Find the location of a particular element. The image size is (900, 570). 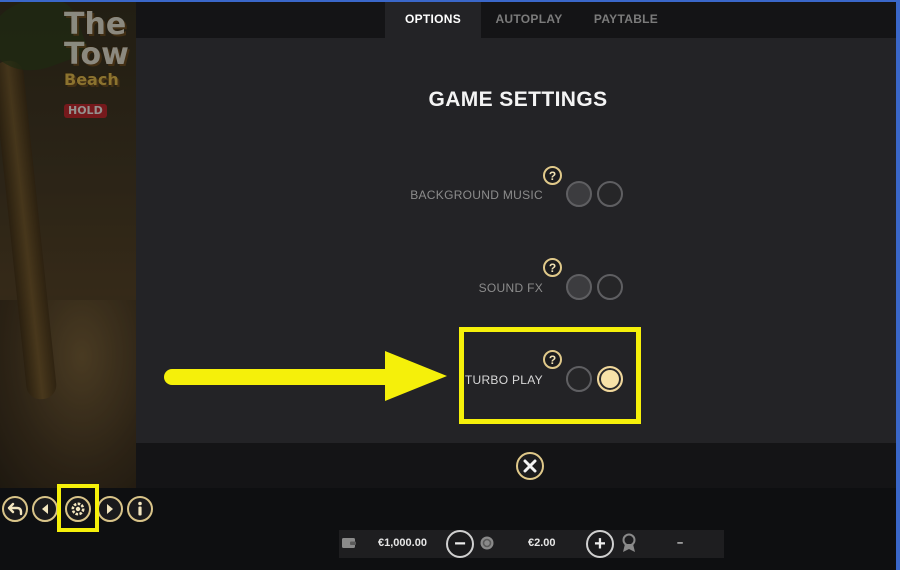

previous-button is located at coordinates (45, 509).